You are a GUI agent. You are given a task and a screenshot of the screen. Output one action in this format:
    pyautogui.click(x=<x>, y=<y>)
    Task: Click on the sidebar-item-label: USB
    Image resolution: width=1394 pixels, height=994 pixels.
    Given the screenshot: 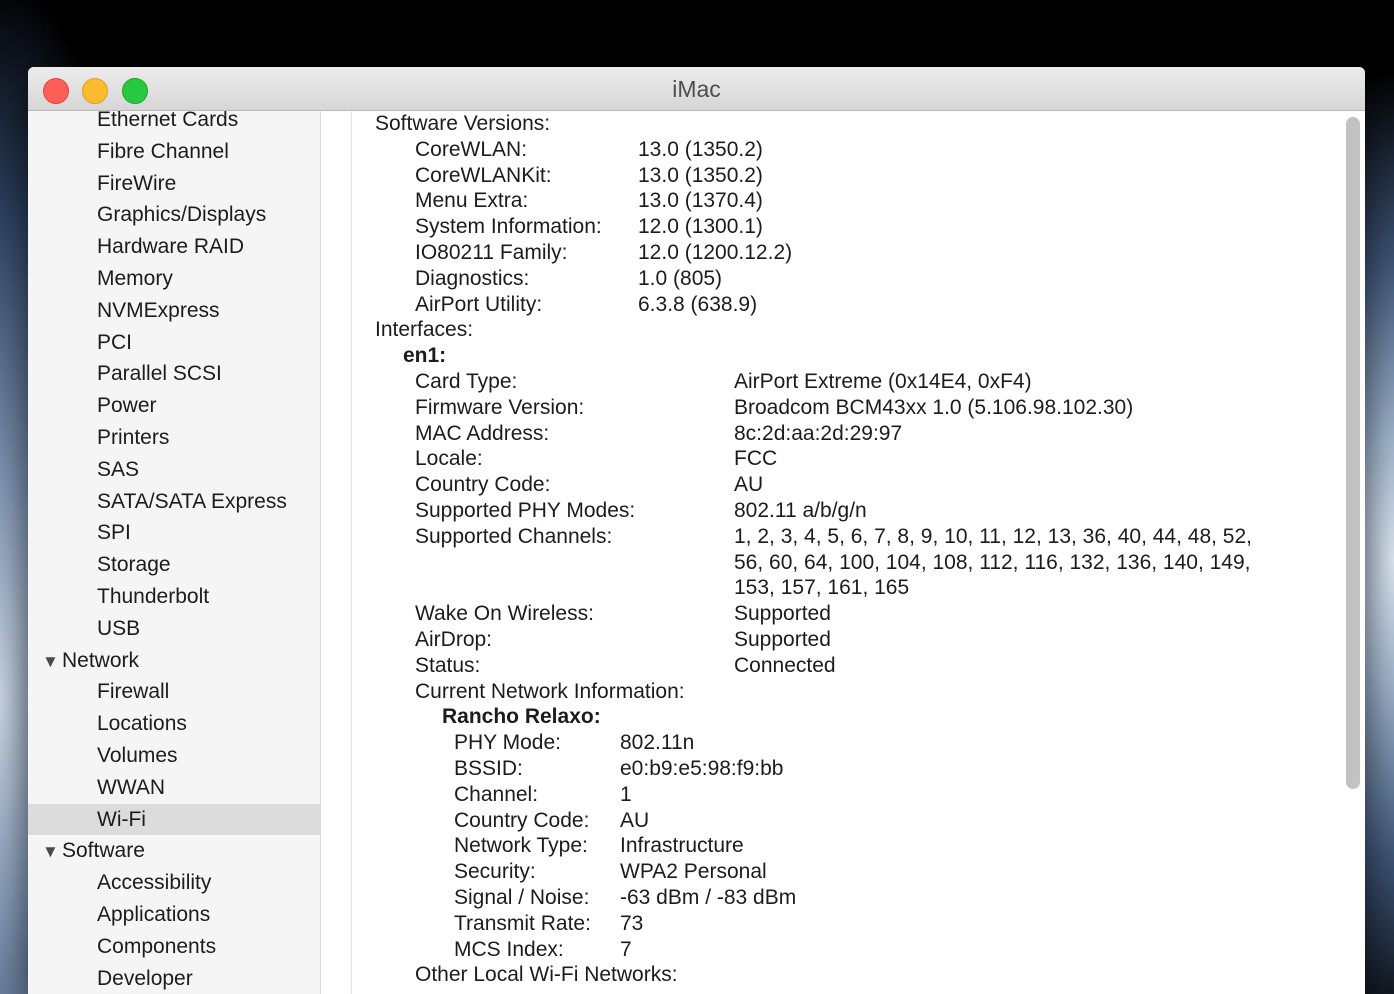 What is the action you would take?
    pyautogui.click(x=119, y=628)
    